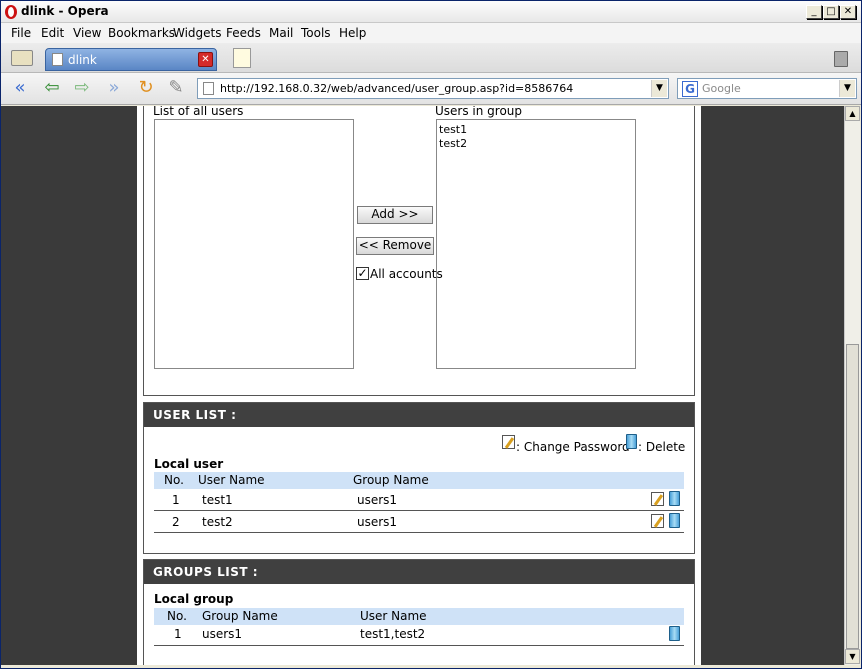 This screenshot has height=669, width=862. Describe the element at coordinates (243, 33) in the screenshot. I see `menu-feeds: Feeds` at that location.